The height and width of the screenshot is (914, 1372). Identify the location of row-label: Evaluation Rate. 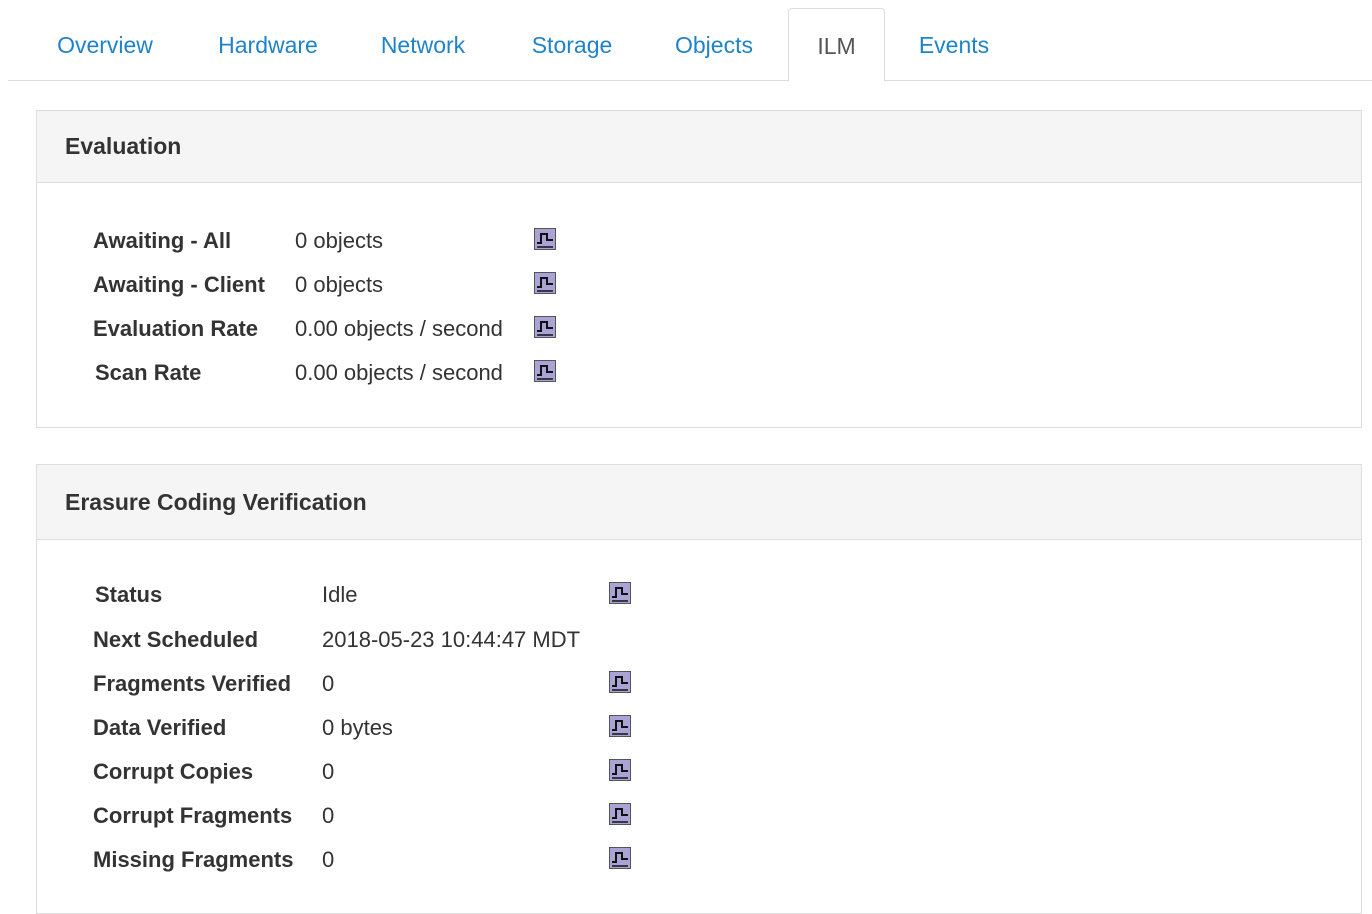
(176, 328).